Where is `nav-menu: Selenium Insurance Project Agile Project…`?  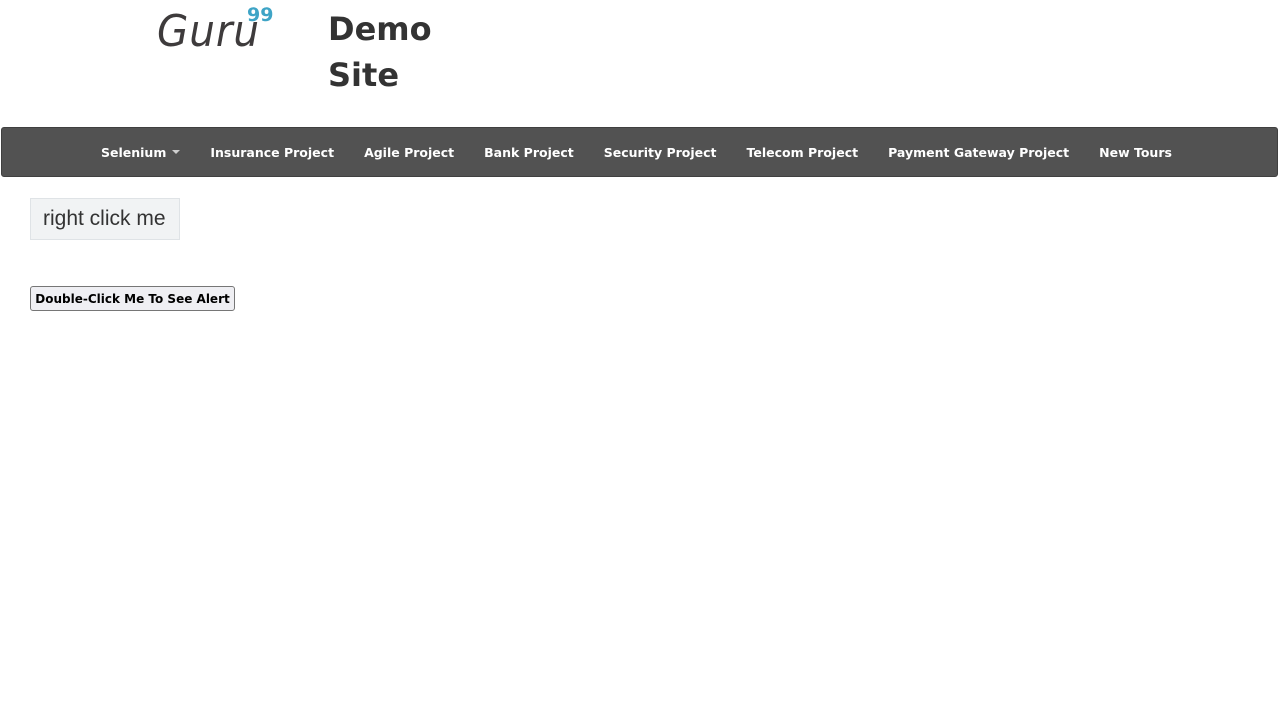 nav-menu: Selenium Insurance Project Agile Project… is located at coordinates (636, 152).